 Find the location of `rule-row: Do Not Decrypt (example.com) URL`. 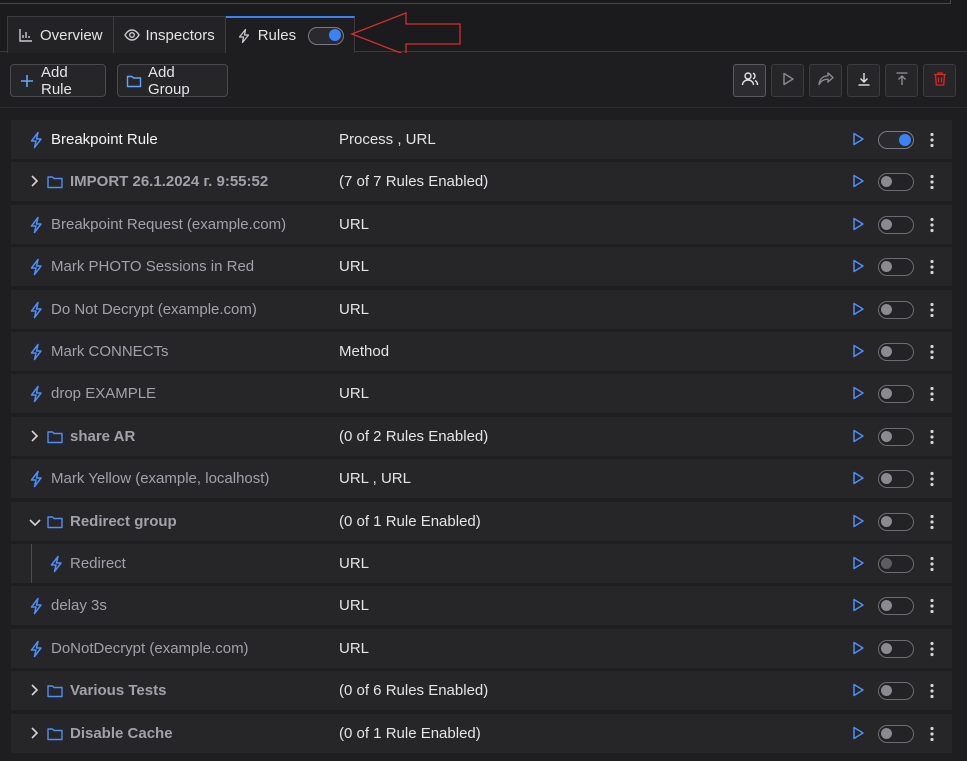

rule-row: Do Not Decrypt (example.com) URL is located at coordinates (481, 309).